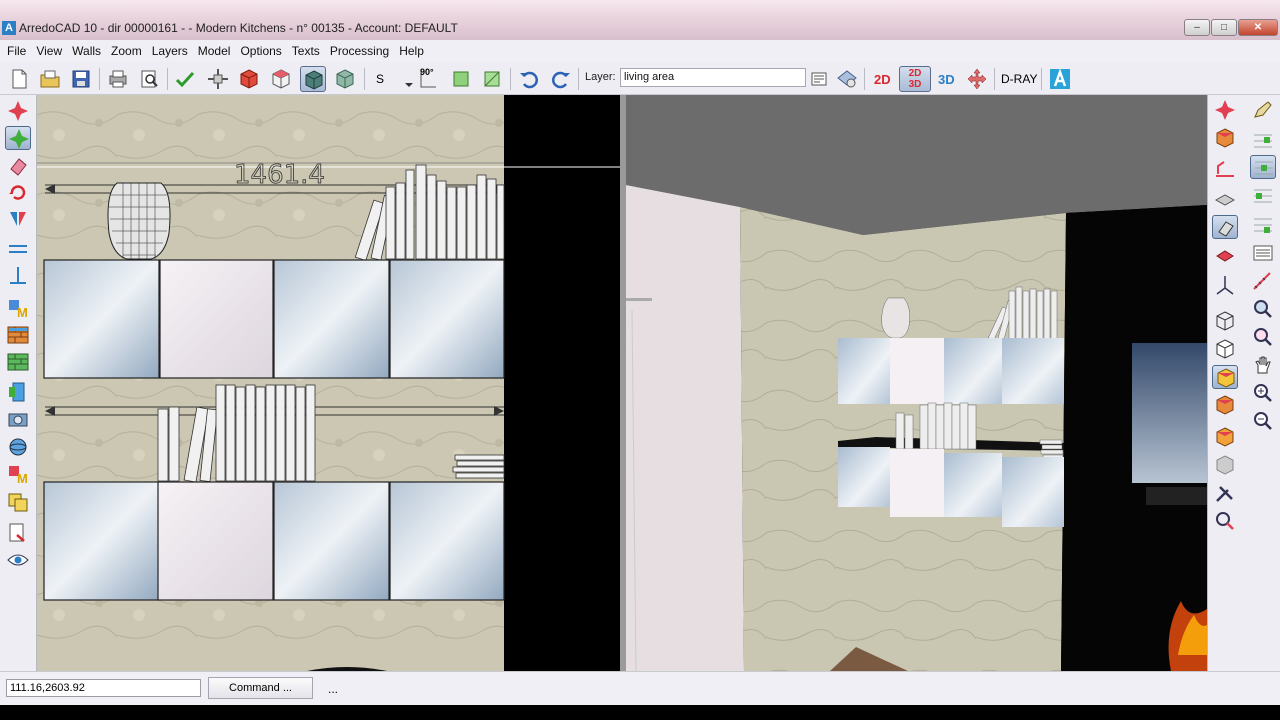  What do you see at coordinates (1225, 349) in the screenshot?
I see `cube-white-icon` at bounding box center [1225, 349].